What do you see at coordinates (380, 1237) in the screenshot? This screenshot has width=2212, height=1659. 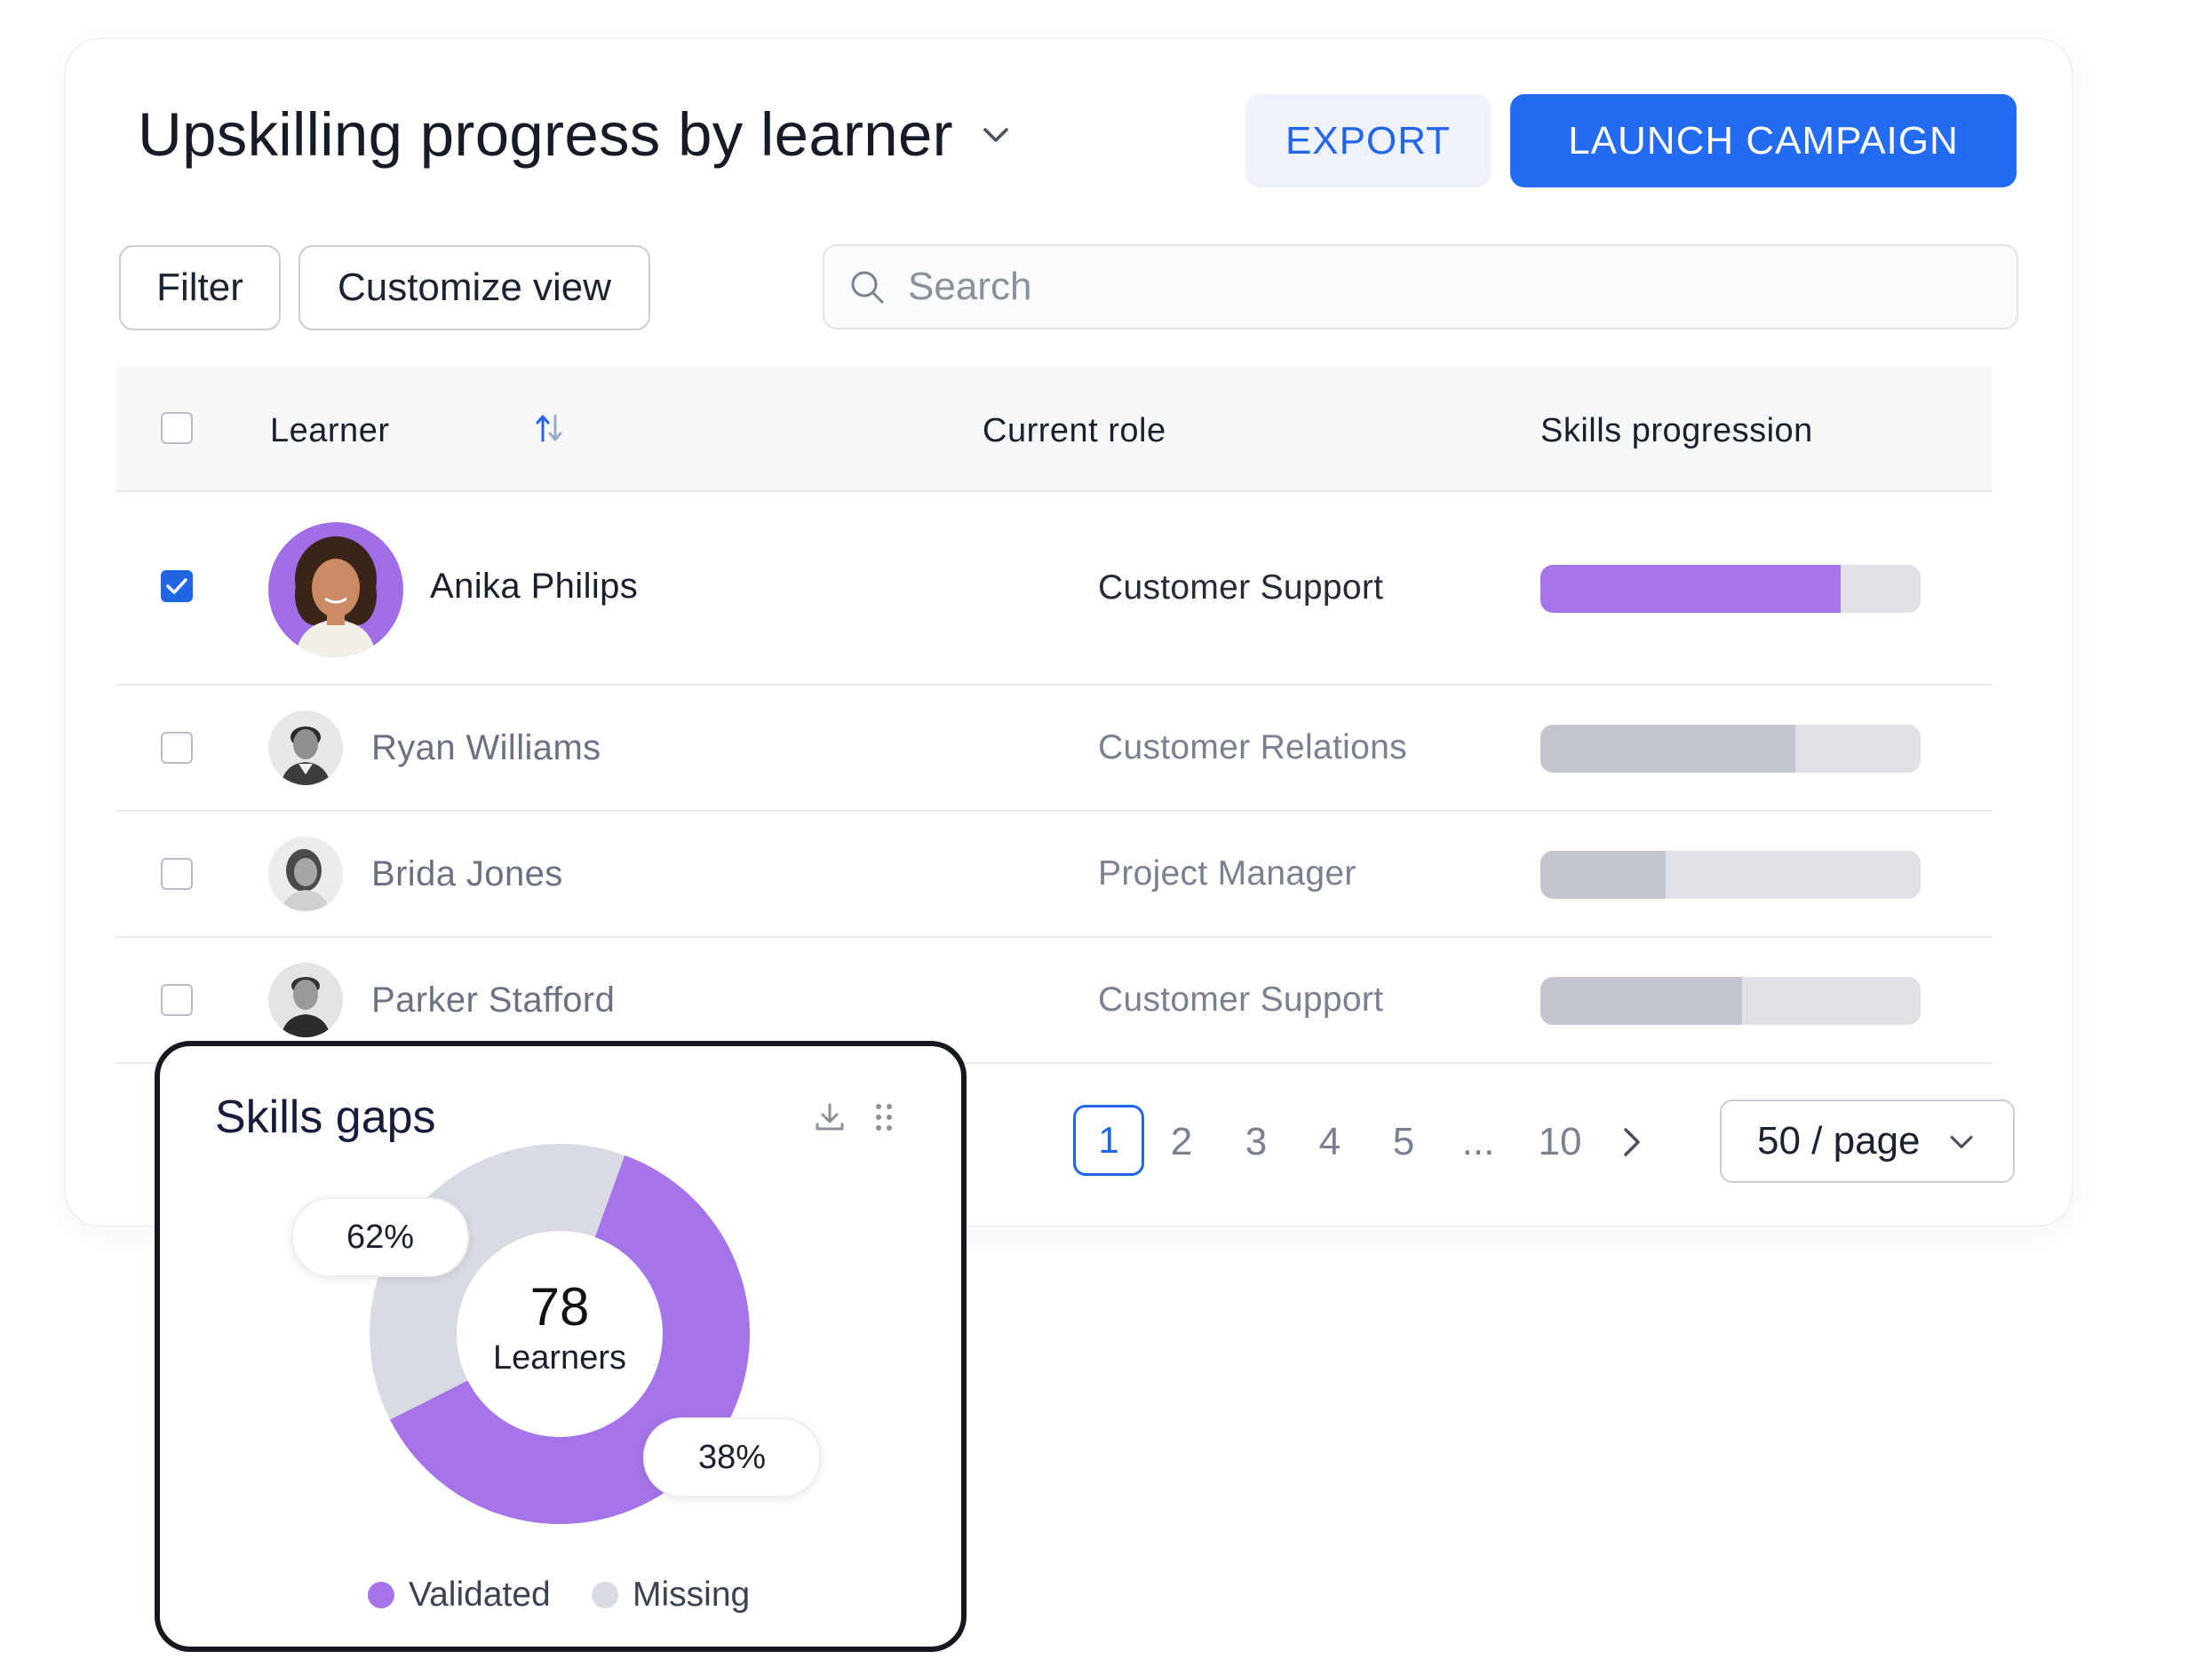 I see `validated-percent-label: 62%` at bounding box center [380, 1237].